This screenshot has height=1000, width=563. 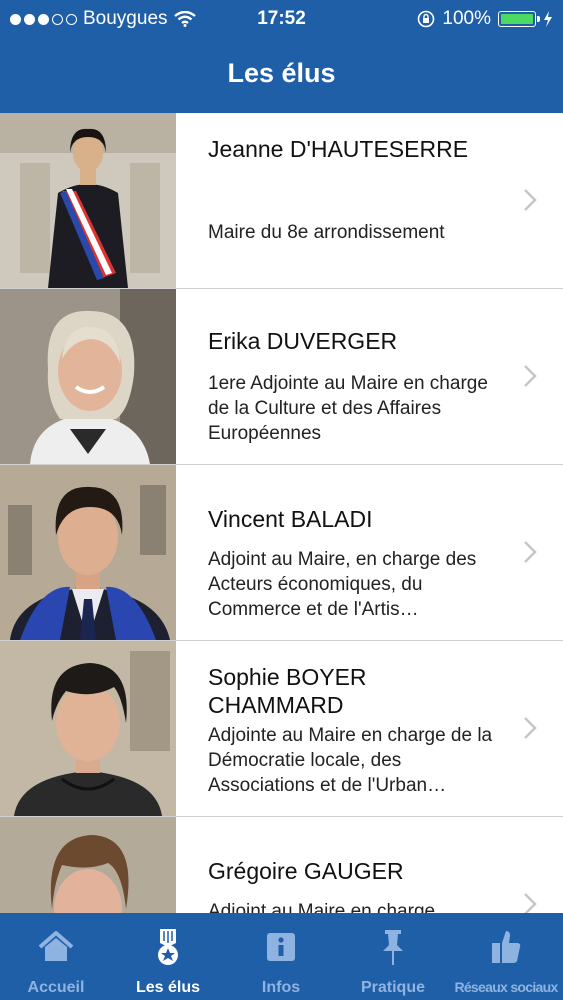 I want to click on tab-les-elus: Les élus, so click(x=168, y=956).